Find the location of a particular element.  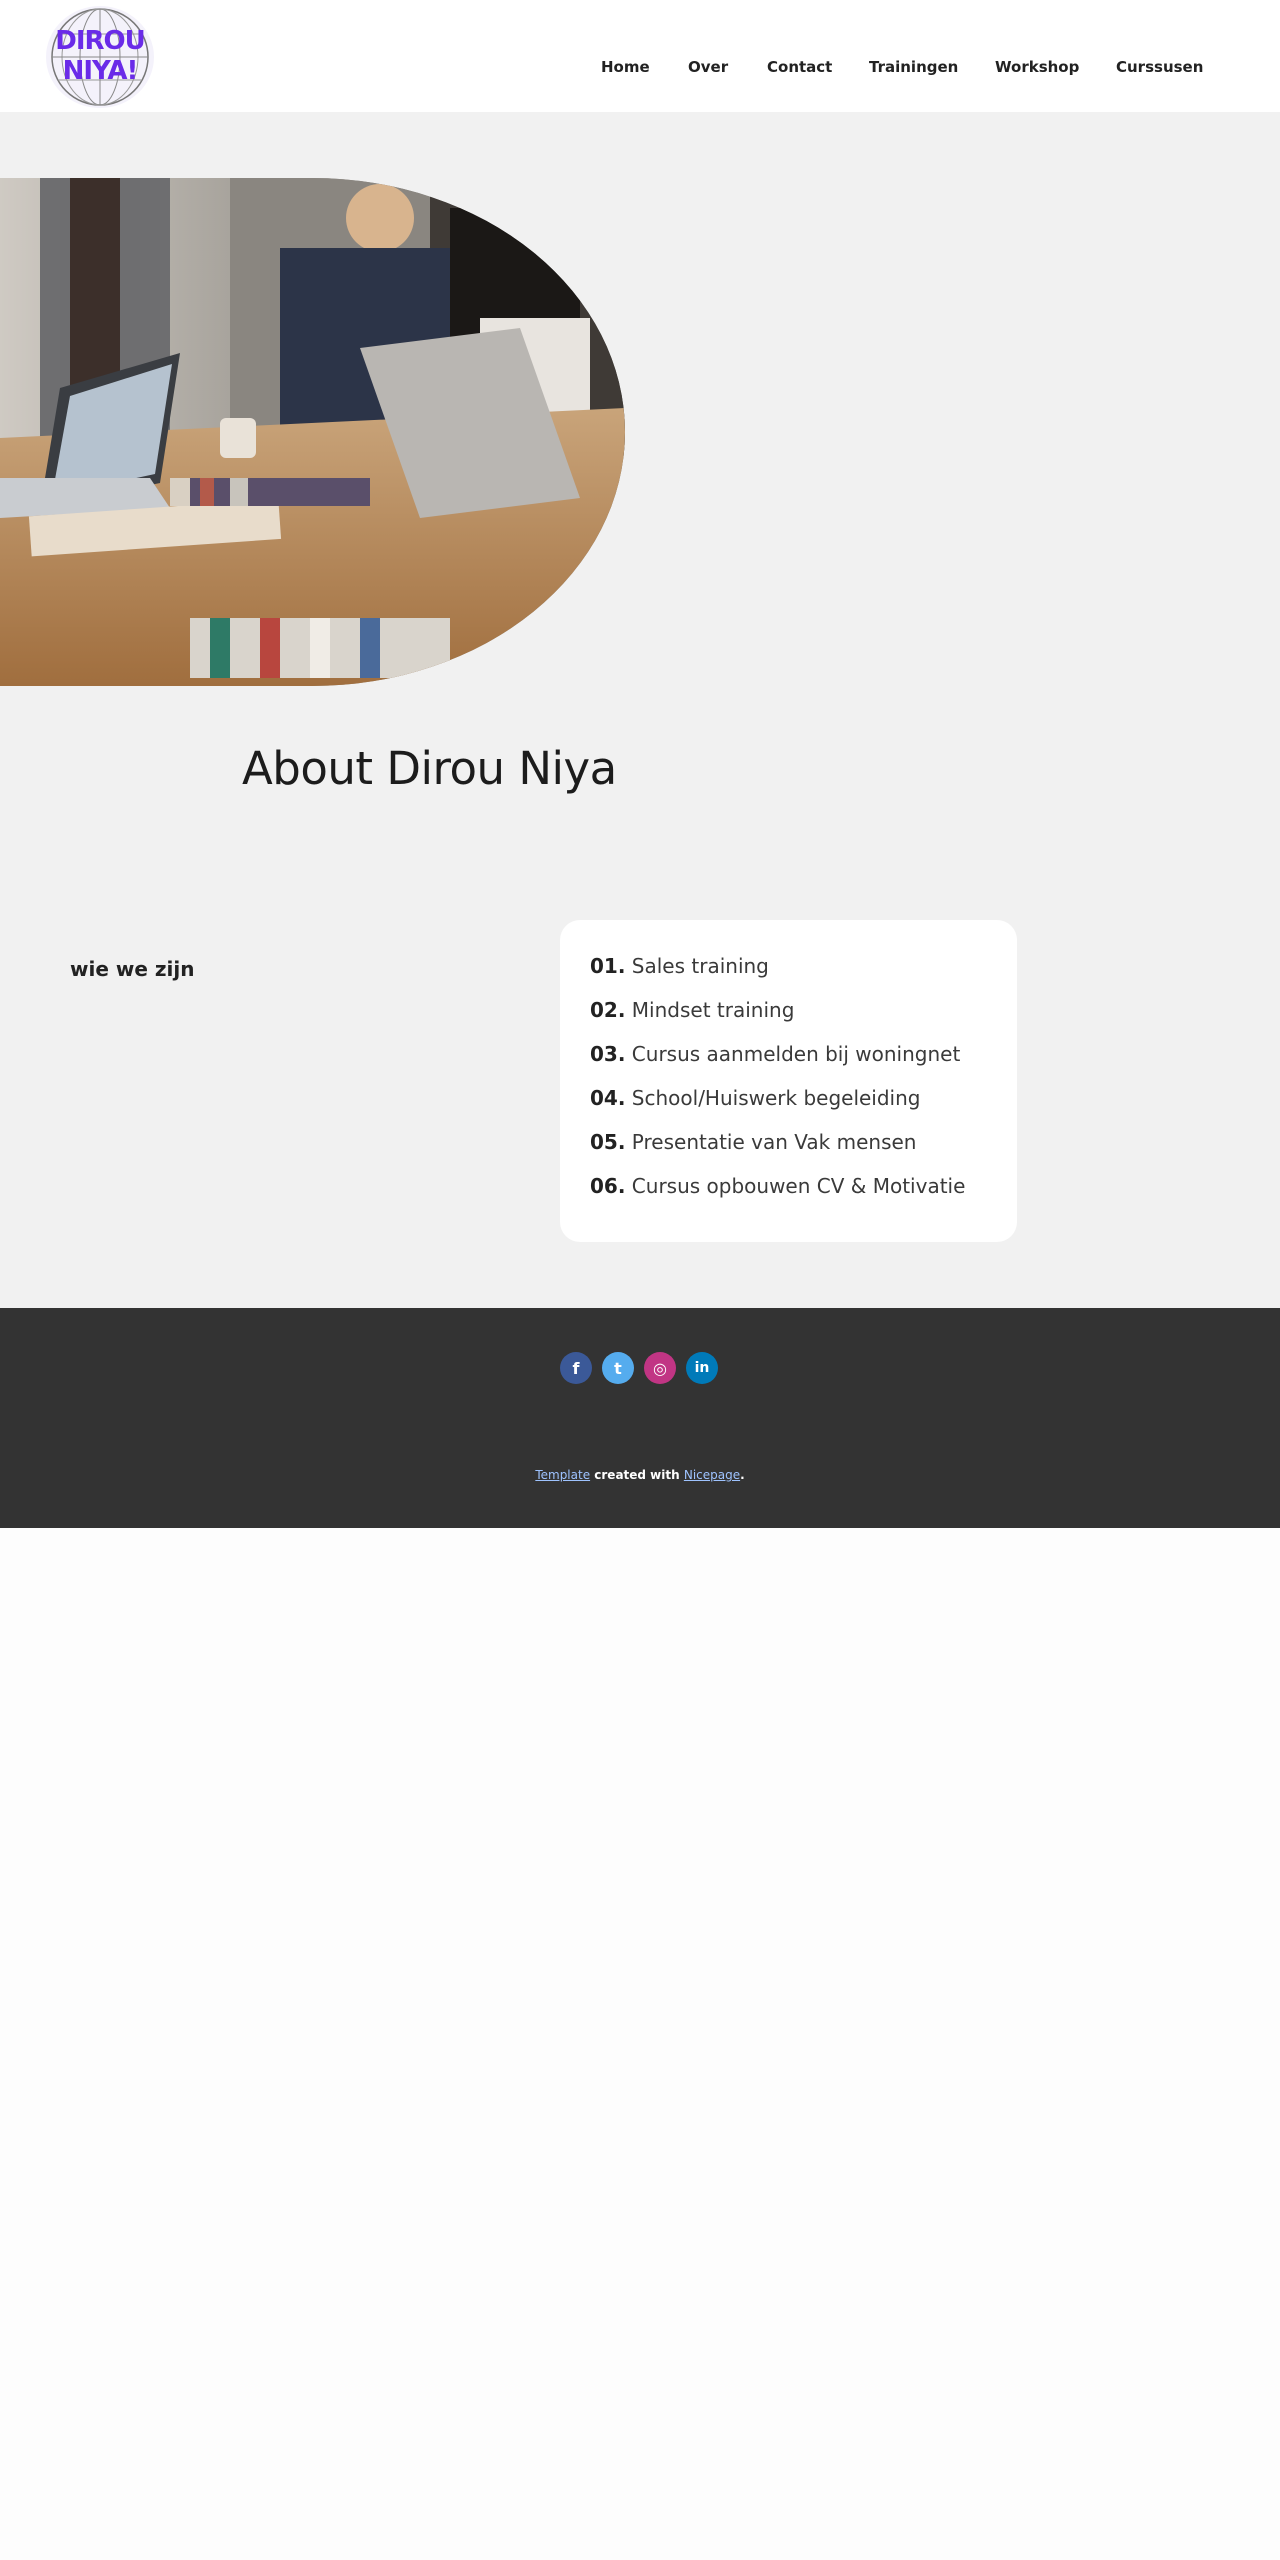

logo-text-line2: NIYA! is located at coordinates (100, 71).